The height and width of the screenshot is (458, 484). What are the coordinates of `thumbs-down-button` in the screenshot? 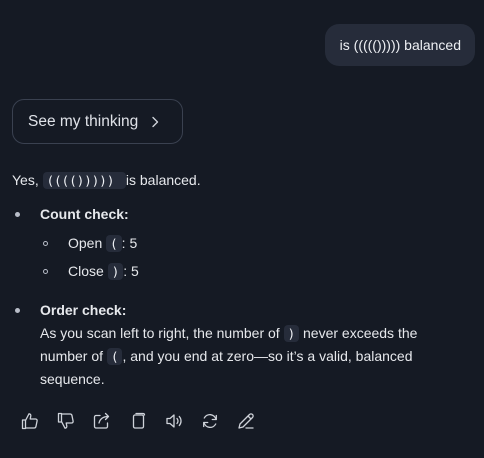 It's located at (74, 421).